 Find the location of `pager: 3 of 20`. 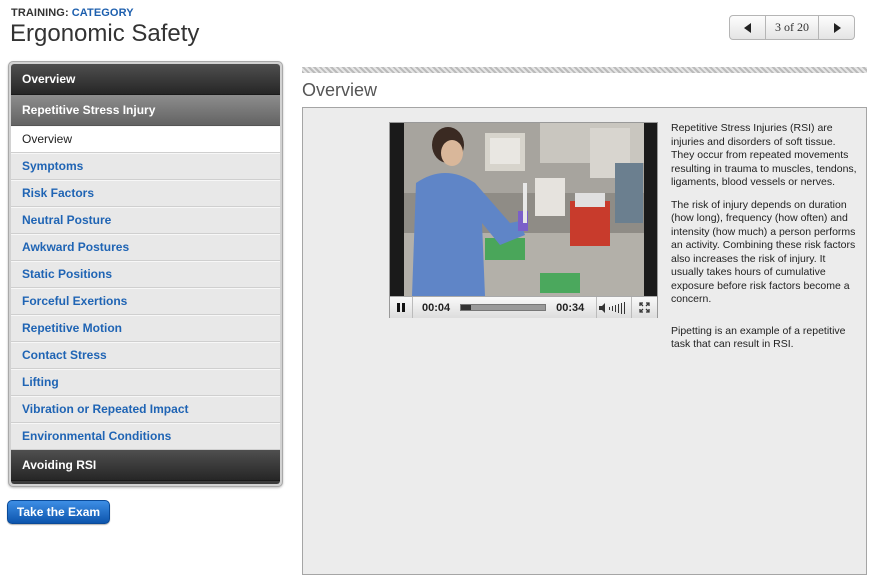

pager: 3 of 20 is located at coordinates (792, 27).